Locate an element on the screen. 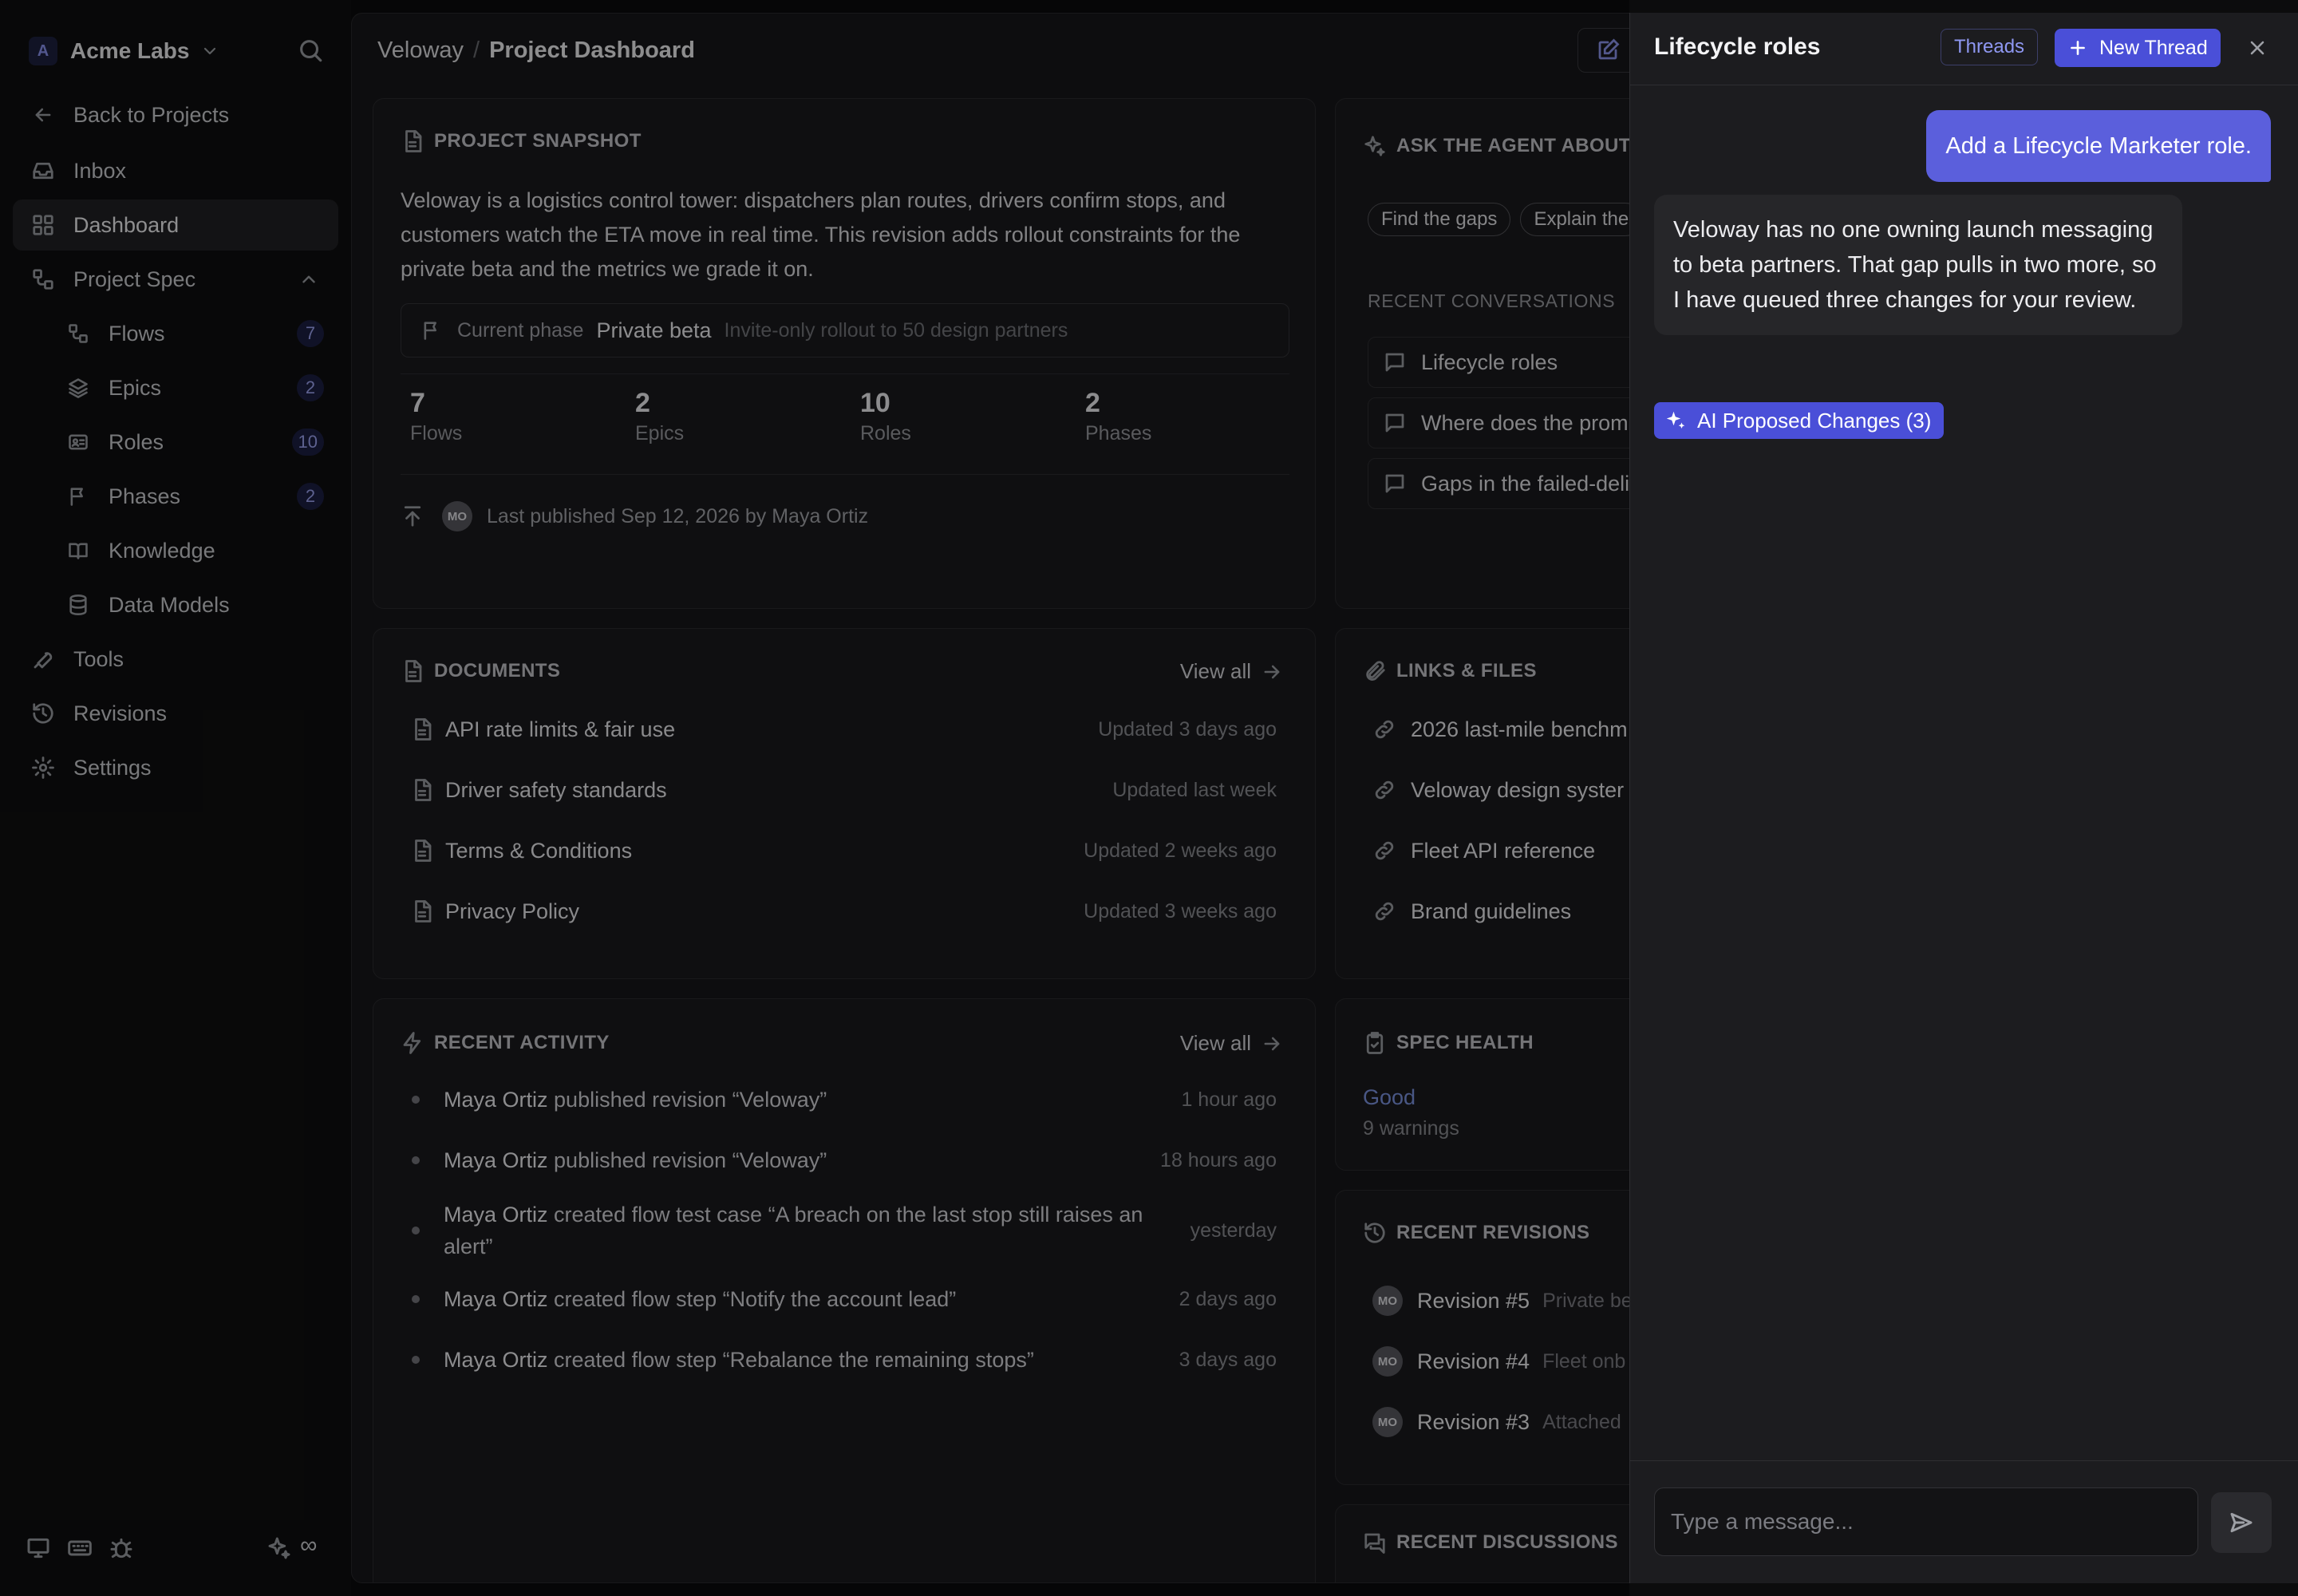  link-row: Fleet API reference is located at coordinates (1484, 850).